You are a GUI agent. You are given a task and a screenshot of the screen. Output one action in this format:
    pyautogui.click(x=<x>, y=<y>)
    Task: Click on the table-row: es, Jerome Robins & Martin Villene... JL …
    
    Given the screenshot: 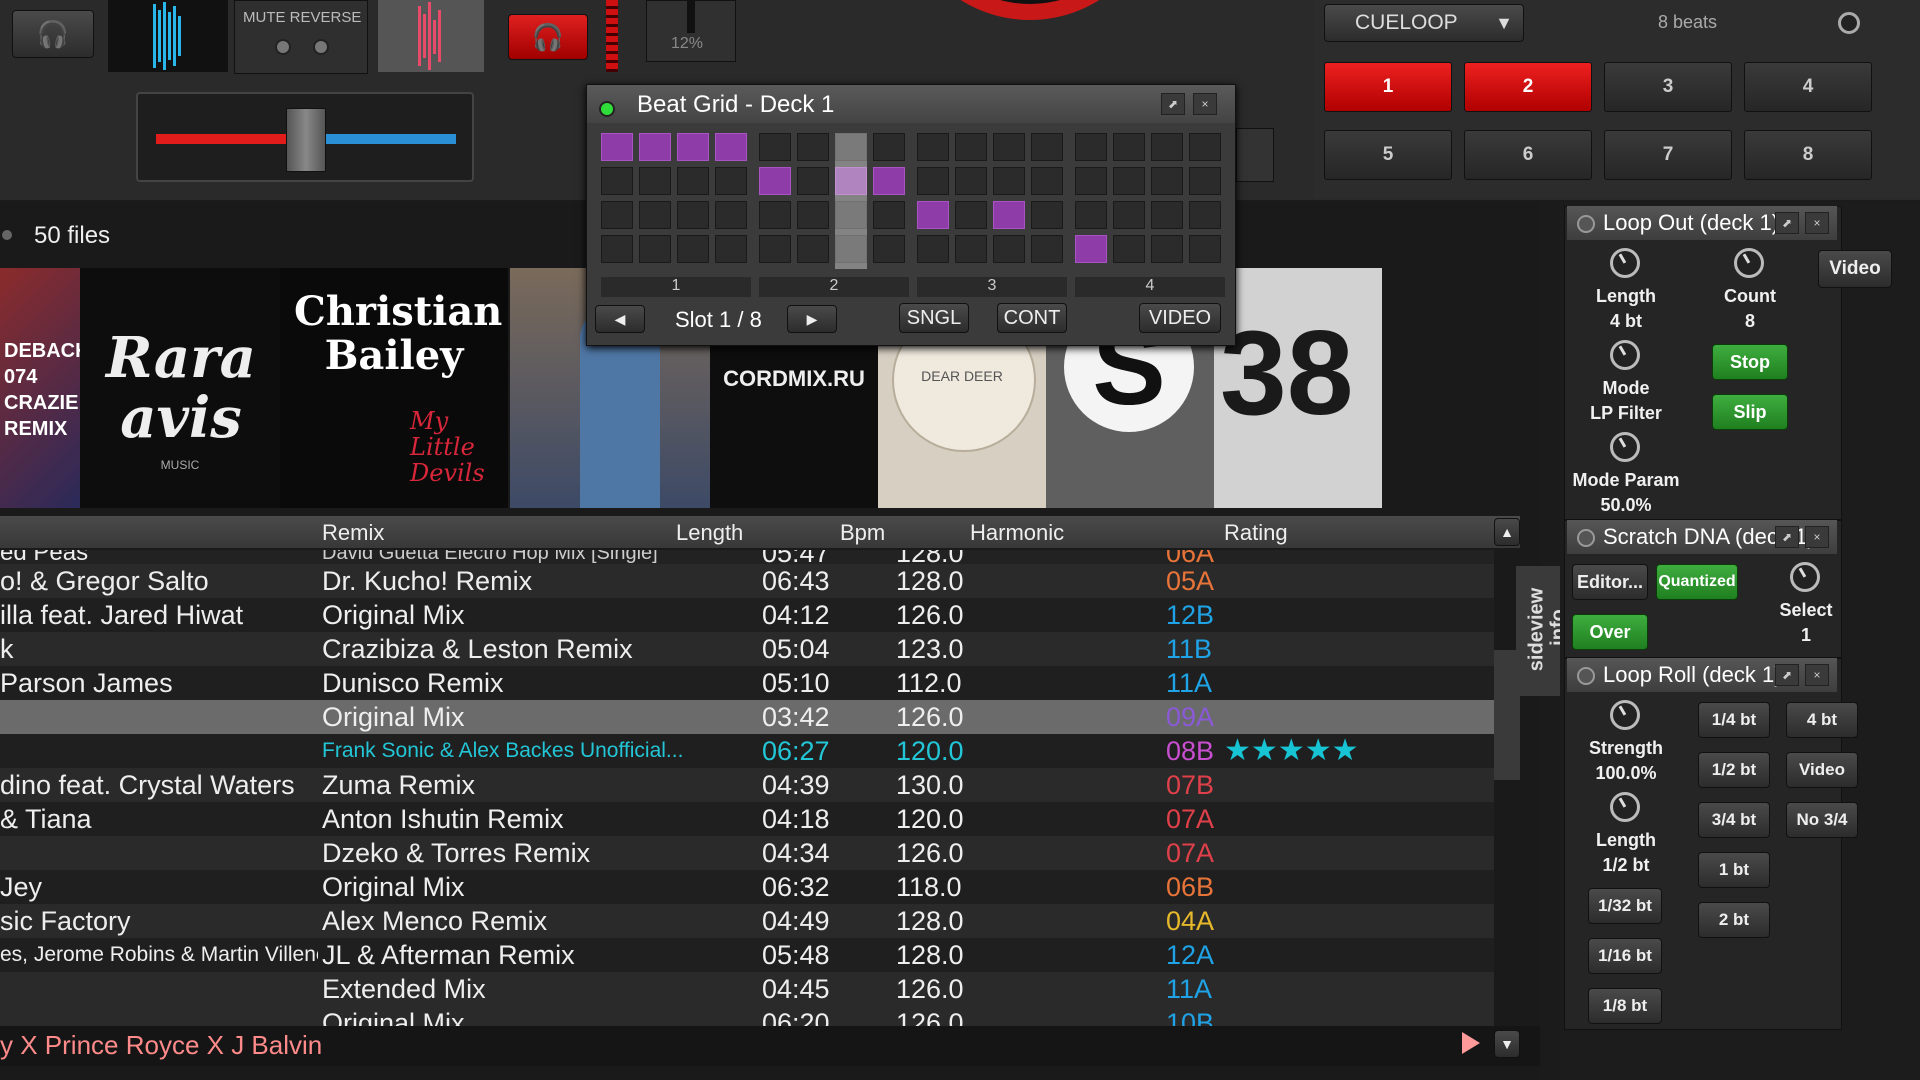 What is the action you would take?
    pyautogui.click(x=747, y=955)
    